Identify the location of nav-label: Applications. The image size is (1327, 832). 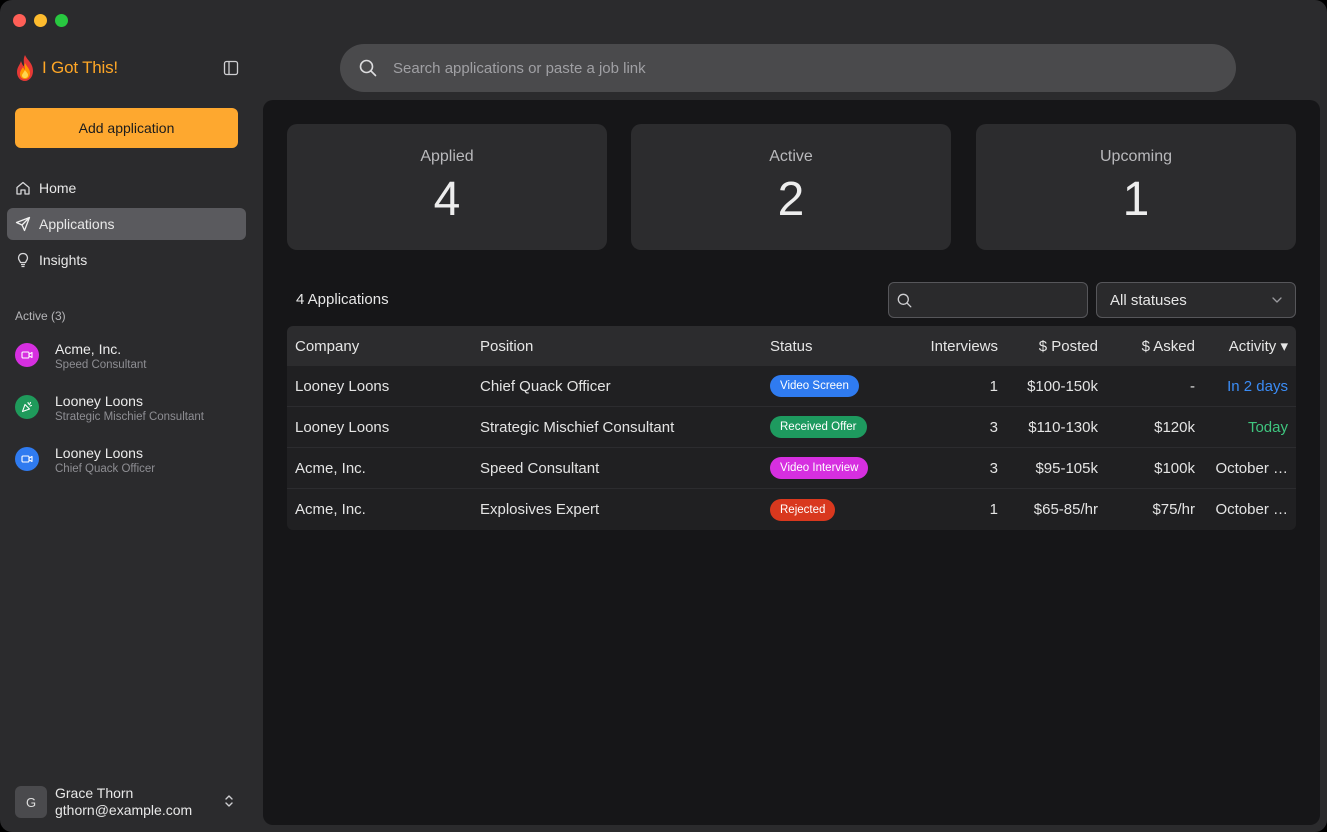
(77, 224).